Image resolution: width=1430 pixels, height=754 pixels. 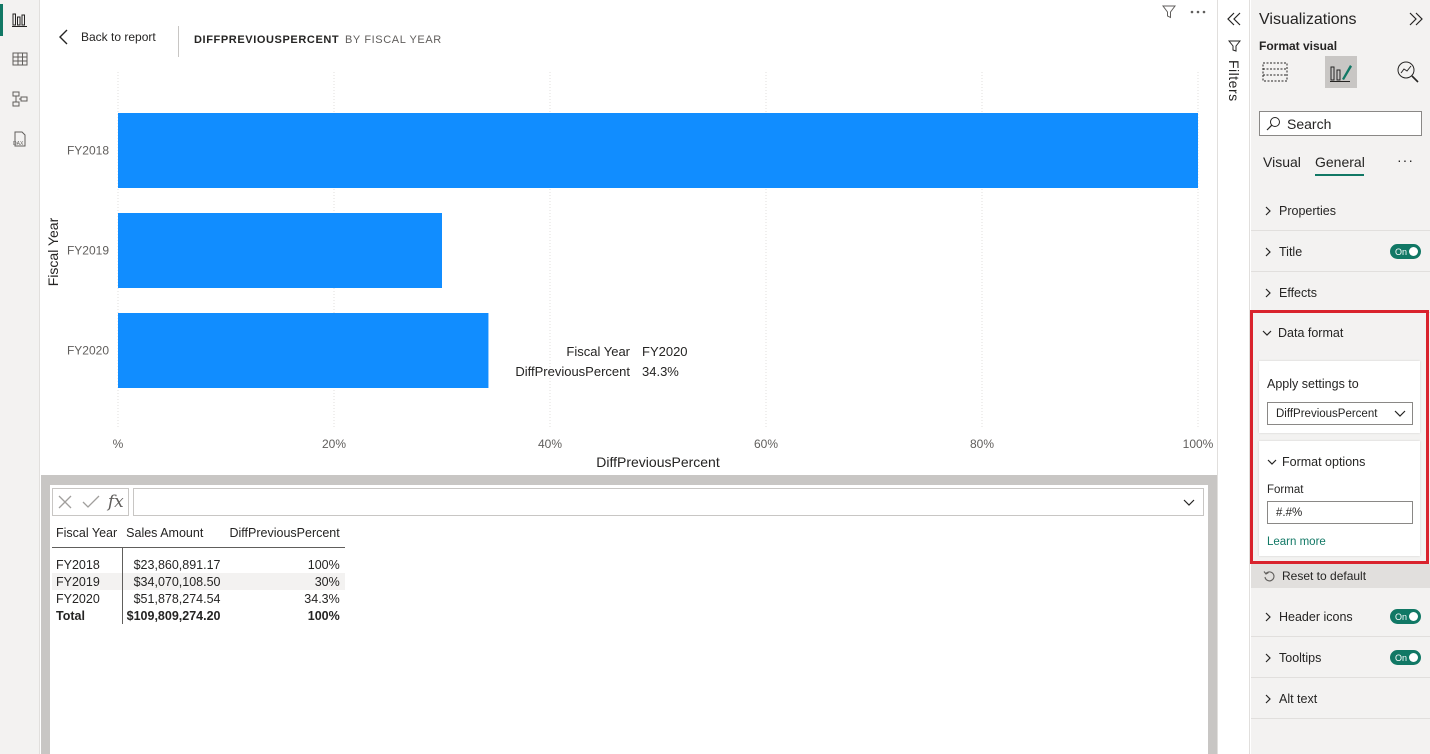 I want to click on table-cell: FY2019, so click(x=87, y=581).